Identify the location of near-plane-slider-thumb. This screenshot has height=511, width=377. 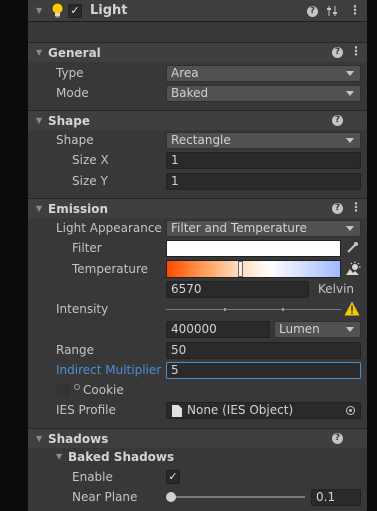
(171, 497).